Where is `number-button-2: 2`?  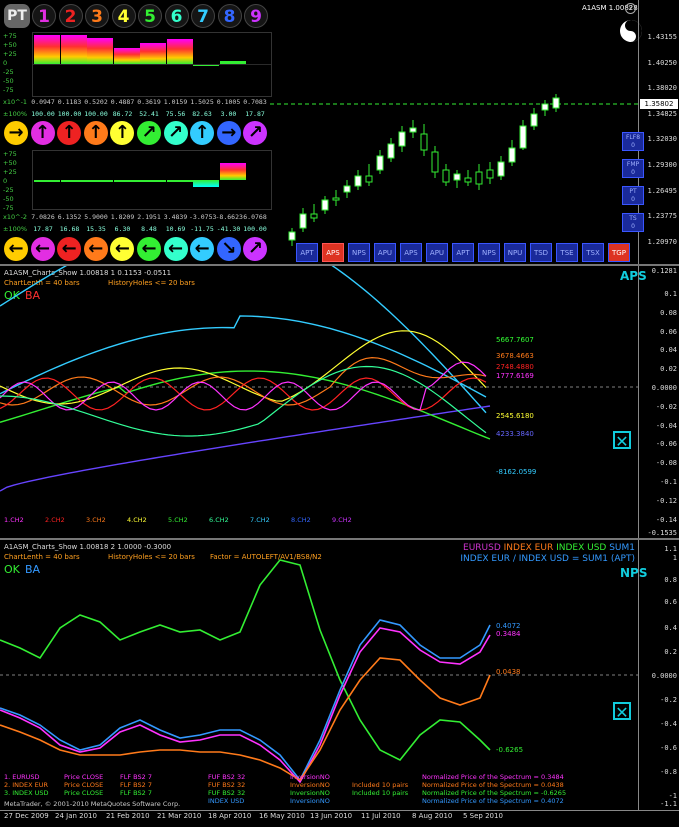 number-button-2: 2 is located at coordinates (70, 16).